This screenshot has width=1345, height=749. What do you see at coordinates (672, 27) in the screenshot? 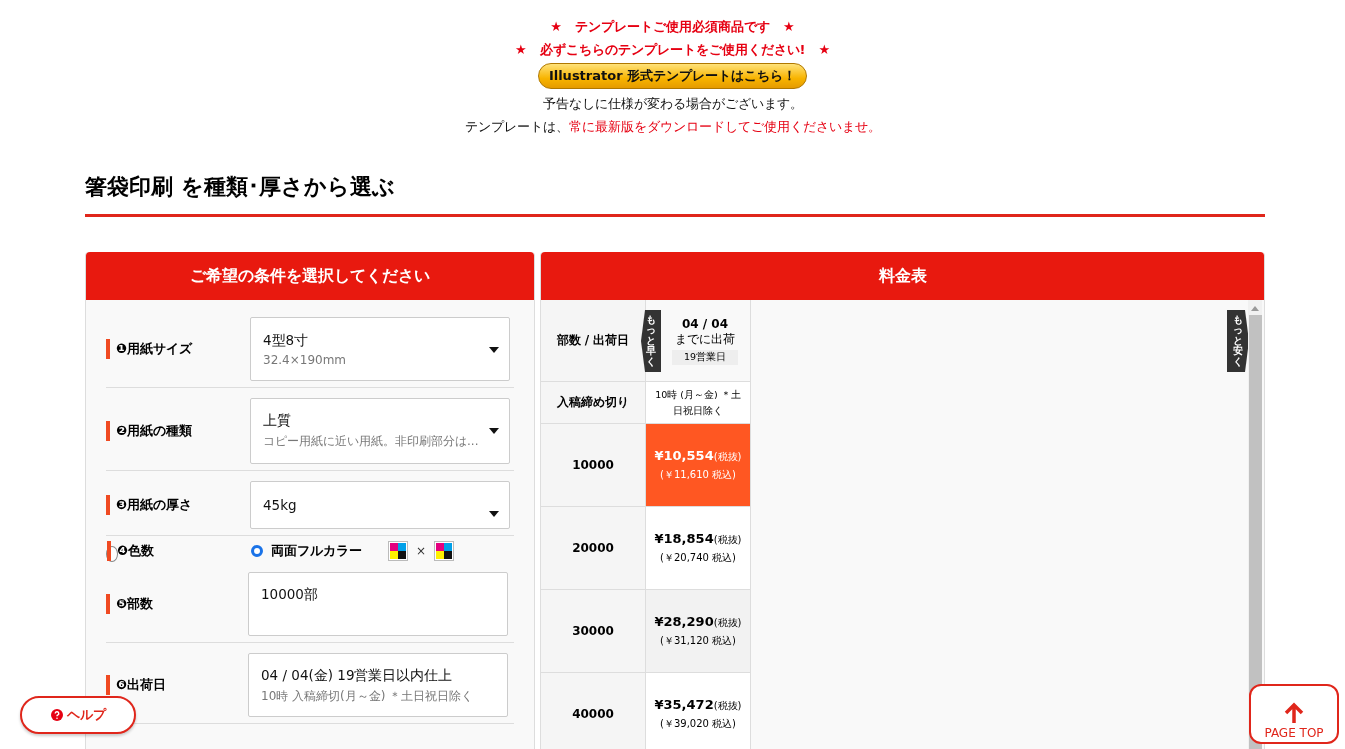
I see `notice-text: ★ テンプレートご使用必須商品です ★` at bounding box center [672, 27].